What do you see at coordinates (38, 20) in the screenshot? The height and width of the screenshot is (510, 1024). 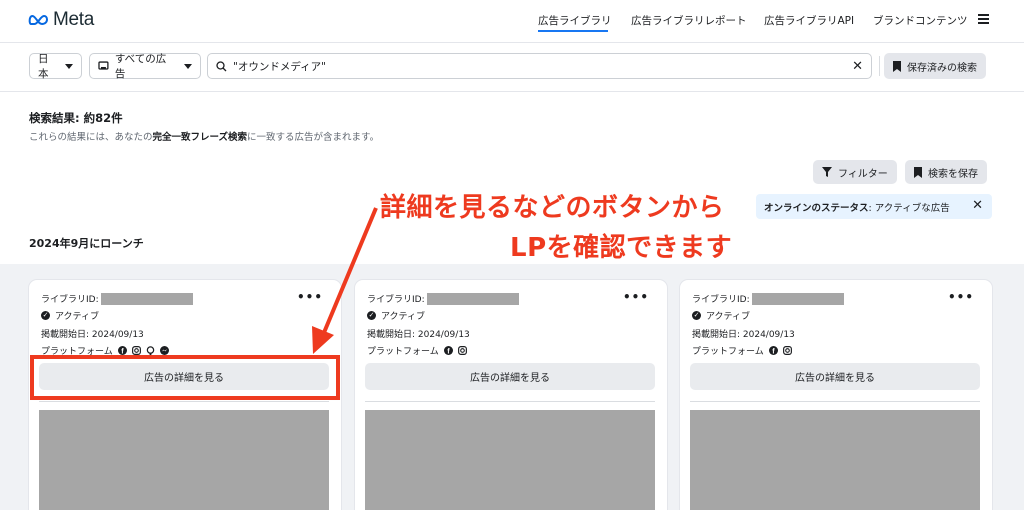 I see `meta-infinity-icon` at bounding box center [38, 20].